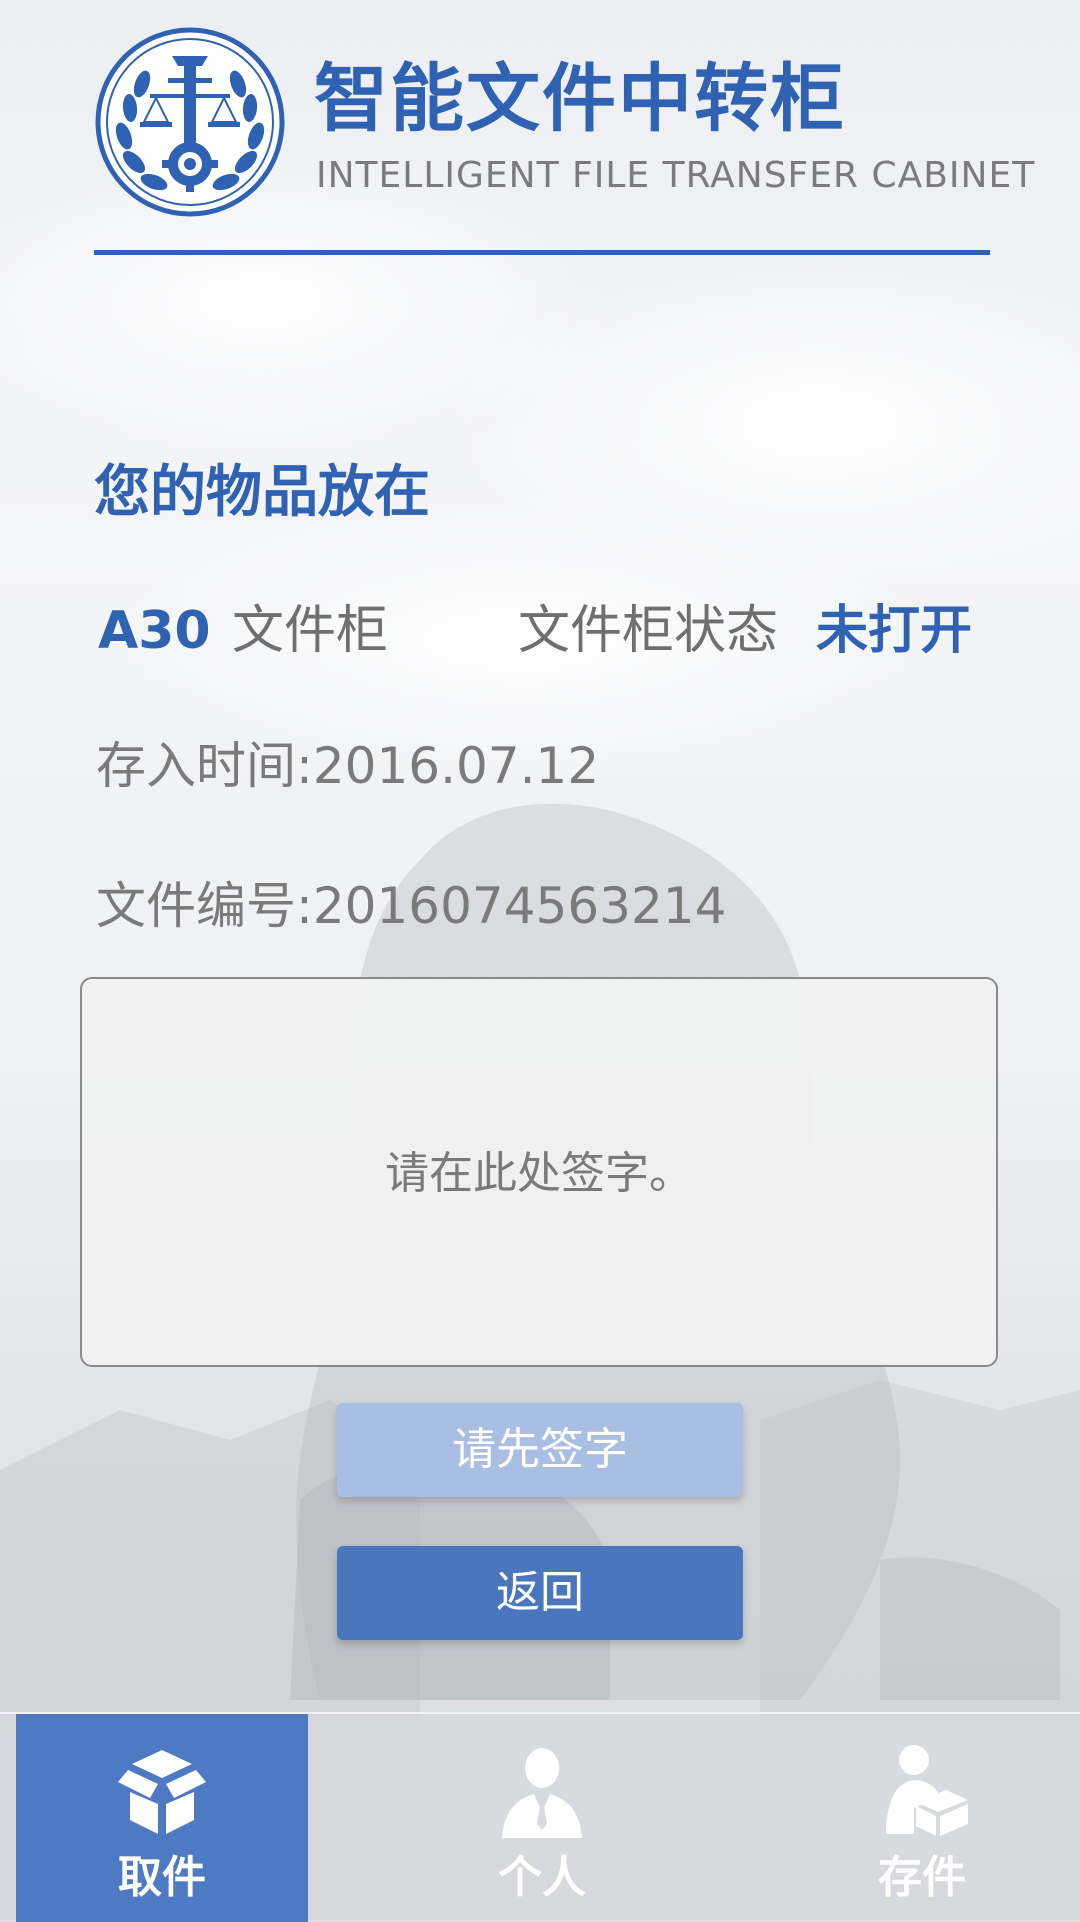  I want to click on person-with-box-icon, so click(927, 1790).